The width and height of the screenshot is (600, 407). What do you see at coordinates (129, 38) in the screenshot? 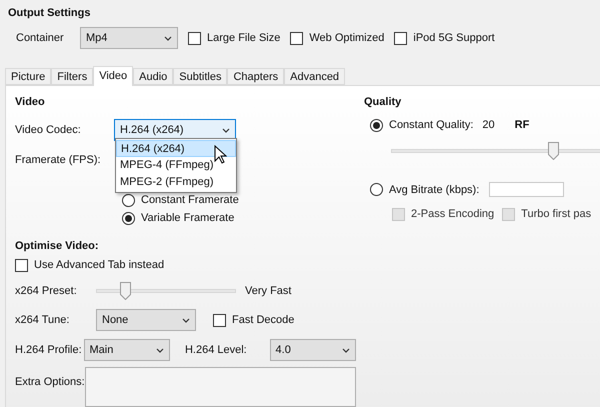
I see `dropdown: Mp4` at bounding box center [129, 38].